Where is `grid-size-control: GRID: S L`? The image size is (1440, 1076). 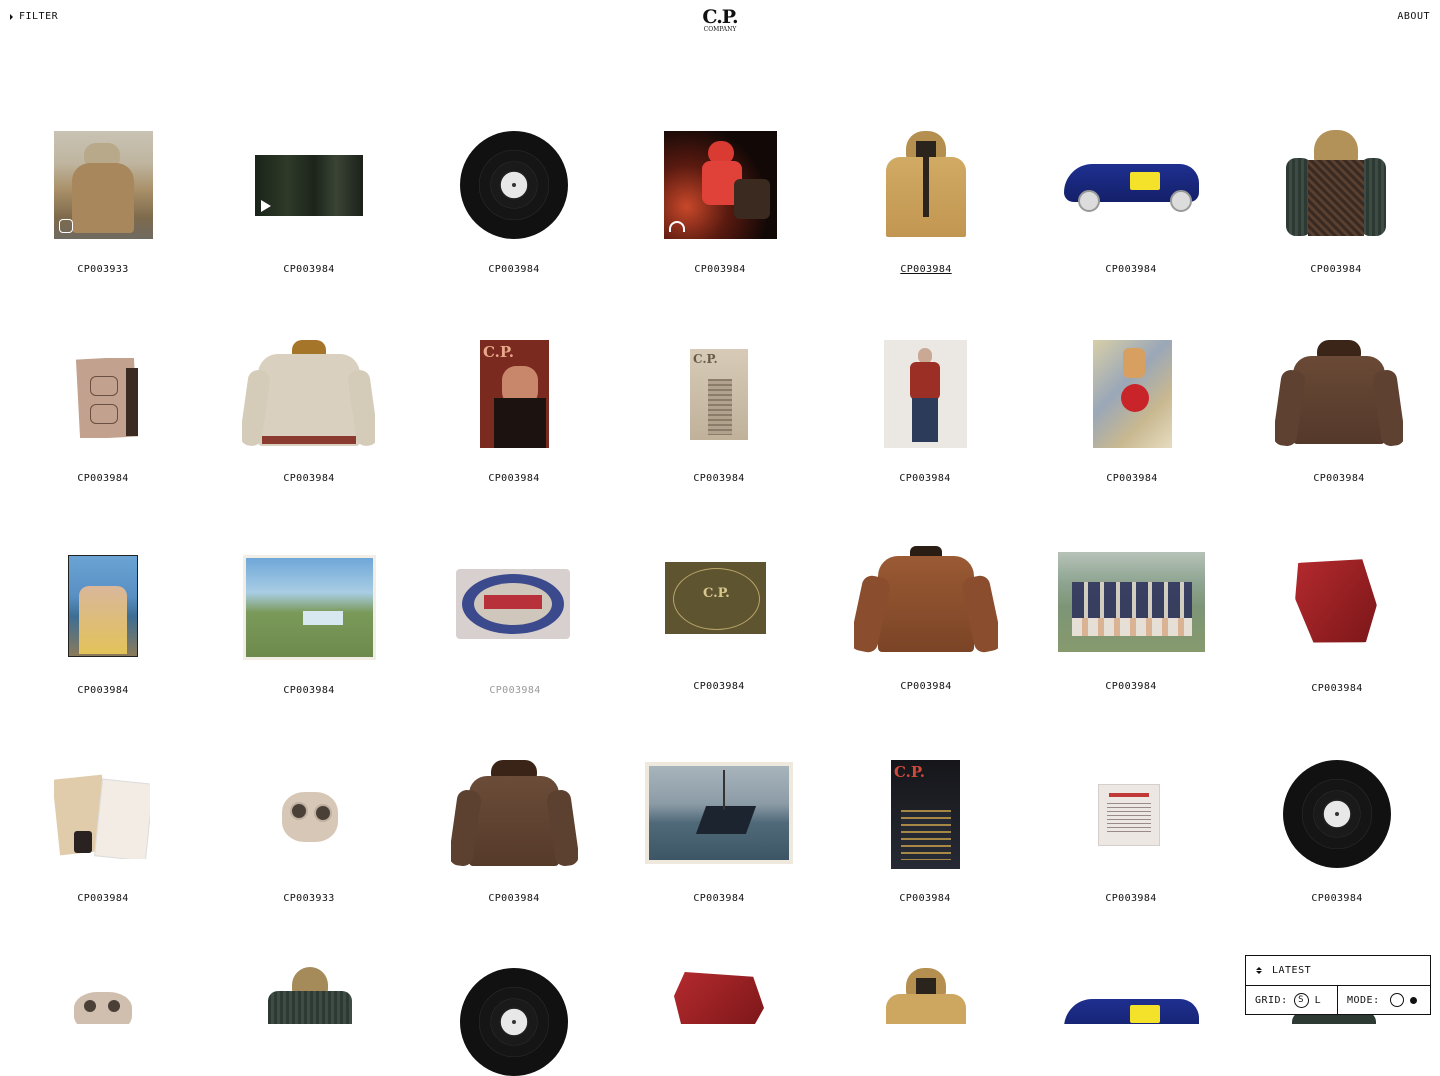
grid-size-control: GRID: S L is located at coordinates (1292, 1000).